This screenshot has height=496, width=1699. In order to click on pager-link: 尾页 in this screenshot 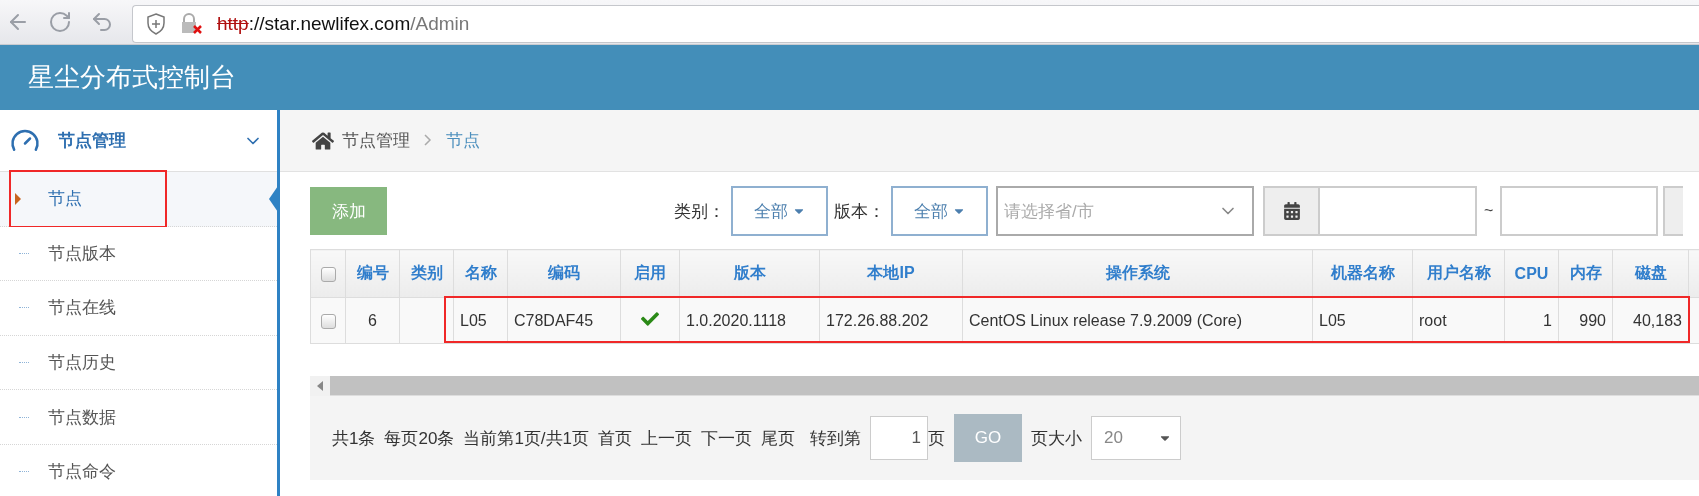, I will do `click(778, 438)`.